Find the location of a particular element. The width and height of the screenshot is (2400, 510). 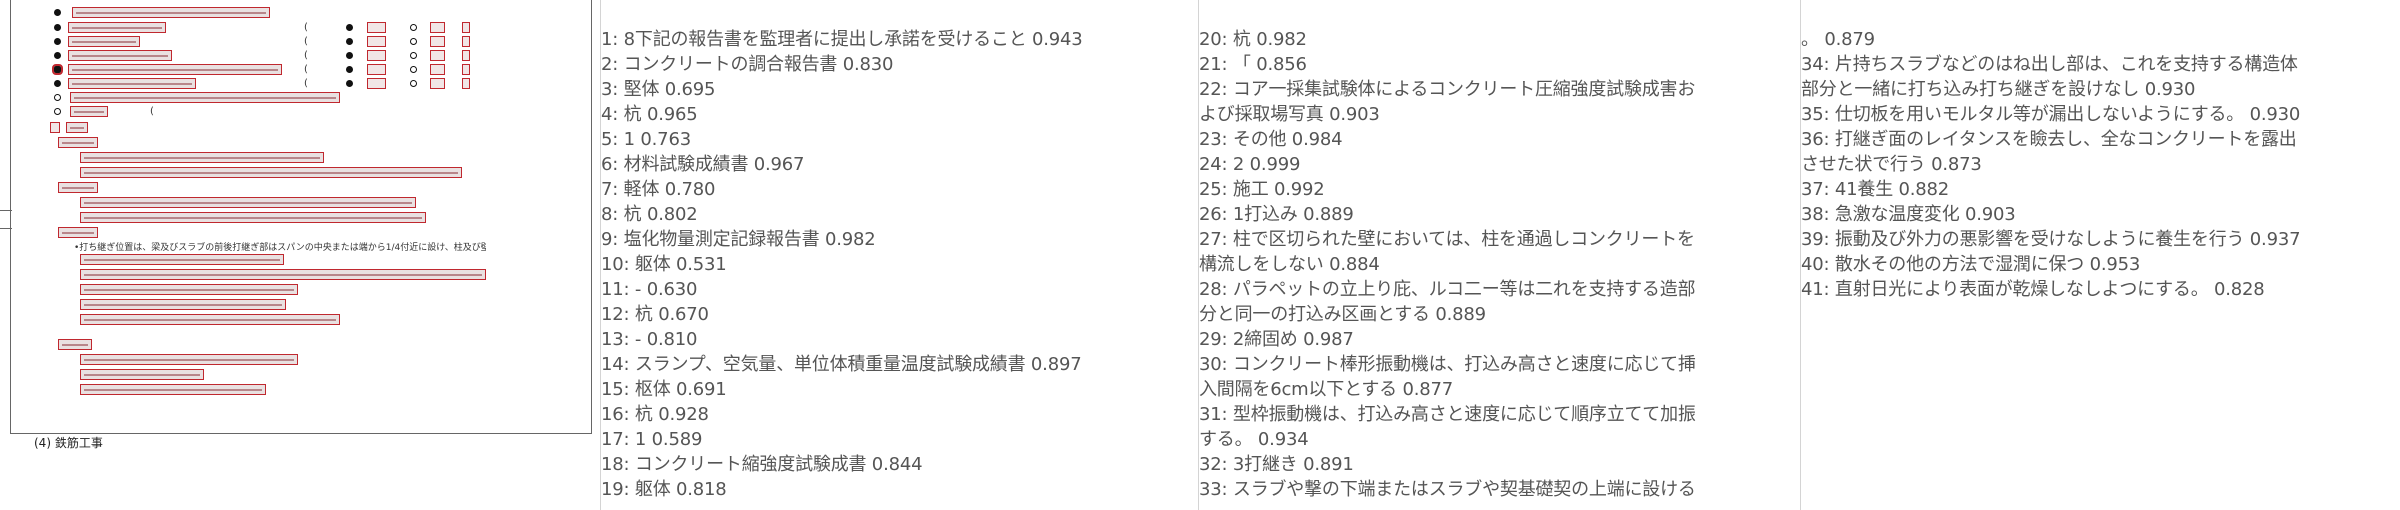

ocr-result-line: 3: 堅体 0.695 is located at coordinates (658, 89).